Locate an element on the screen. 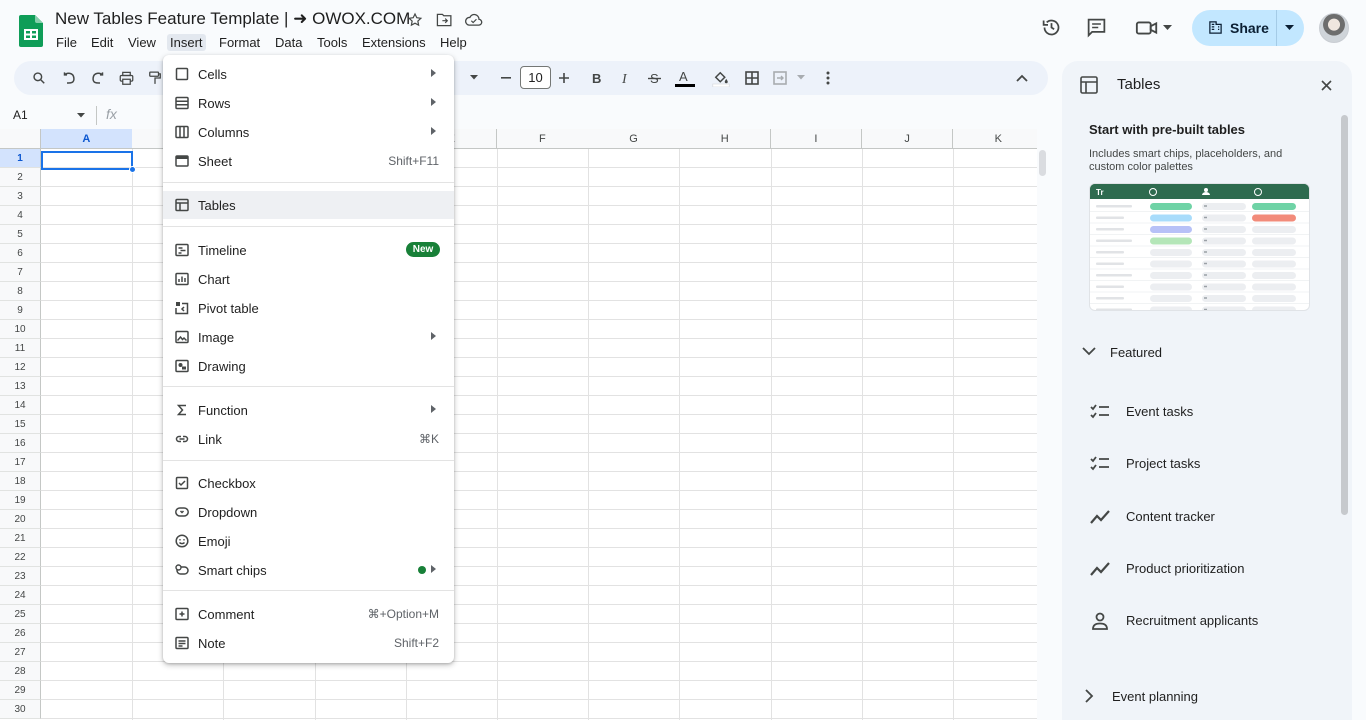 The height and width of the screenshot is (720, 1366). column-header-j: J is located at coordinates (907, 139).